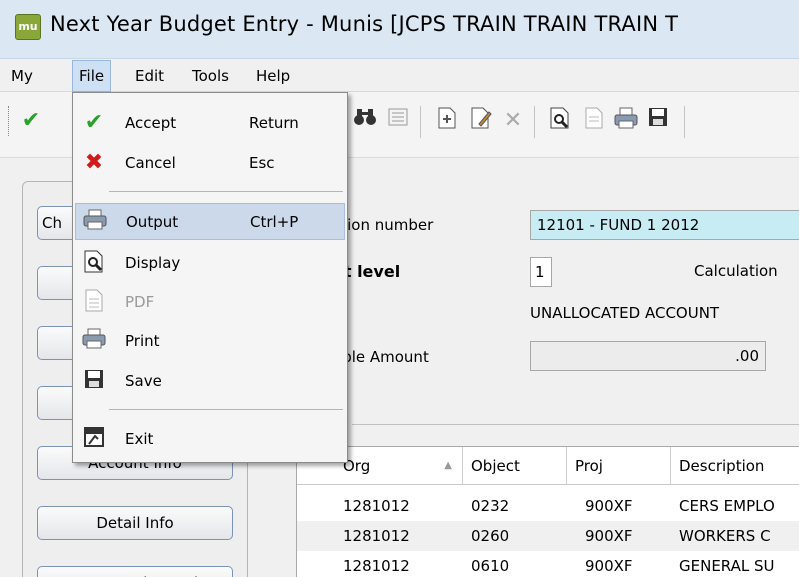  Describe the element at coordinates (210, 221) in the screenshot. I see `menu-item-output: Output Ctrl+P` at that location.